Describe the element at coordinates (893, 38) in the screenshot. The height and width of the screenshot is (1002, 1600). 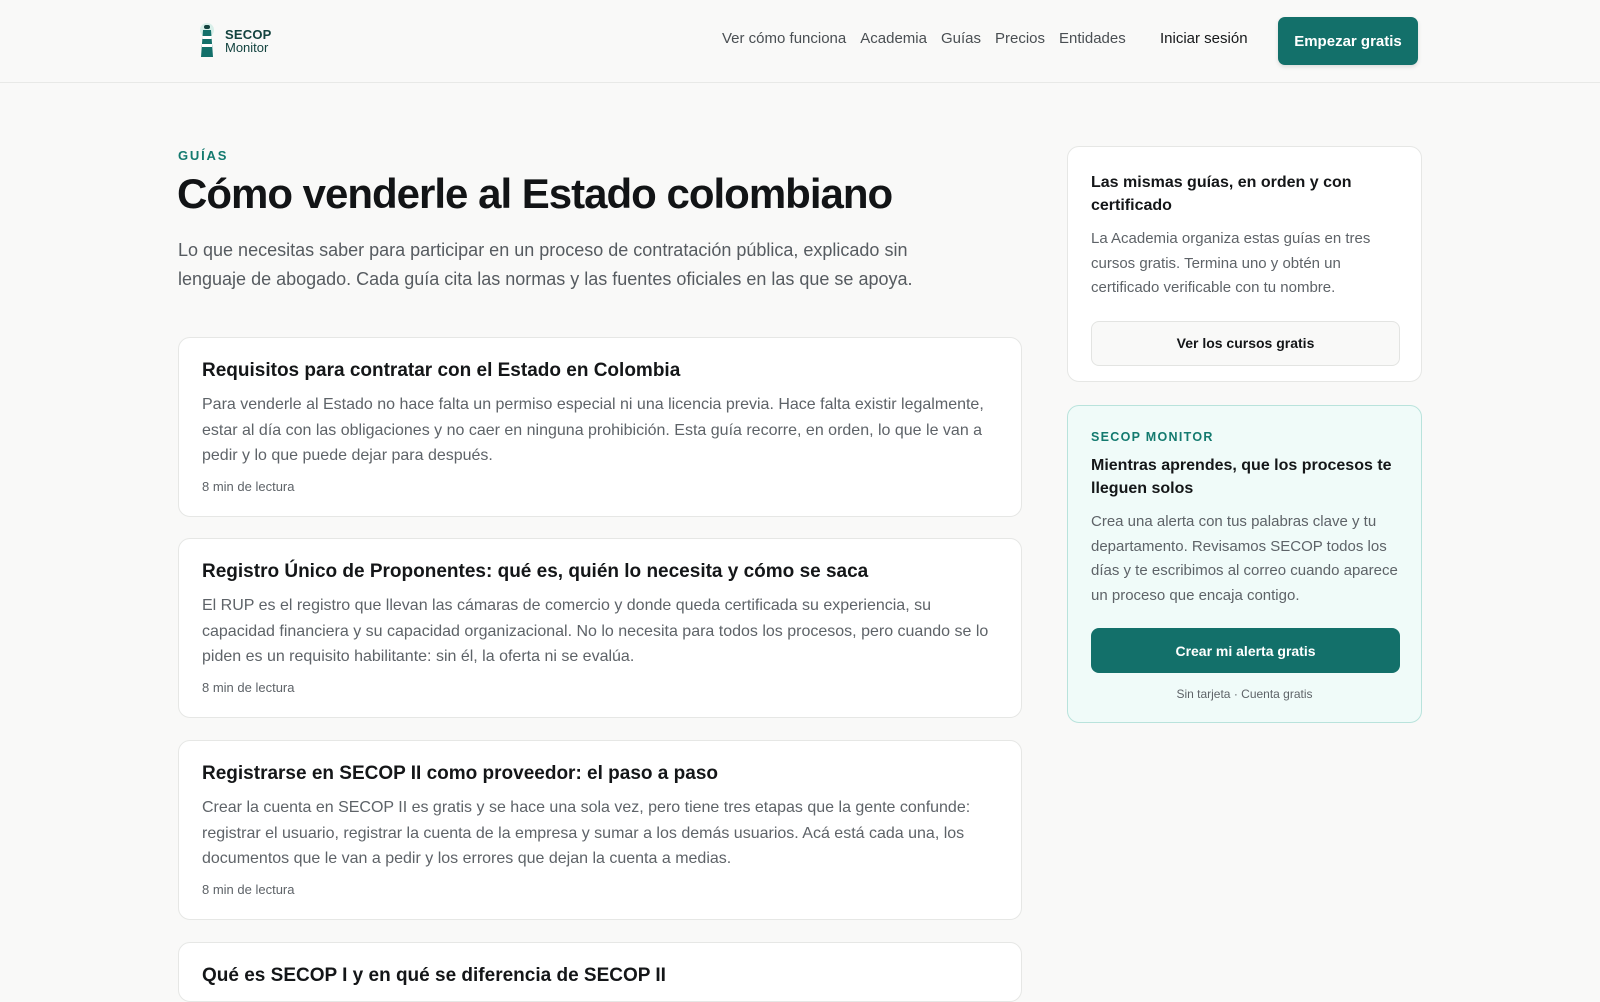
I see `nav-link-academia: Academia` at that location.